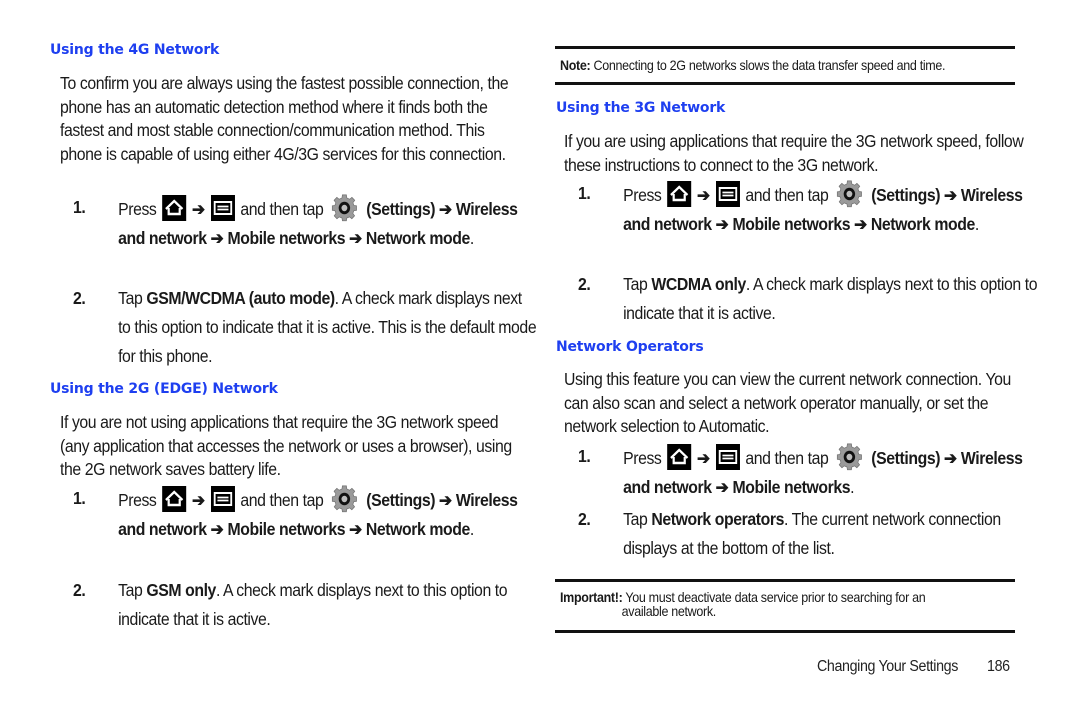 This screenshot has height=720, width=1080. What do you see at coordinates (785, 580) in the screenshot?
I see `important-top-rule` at bounding box center [785, 580].